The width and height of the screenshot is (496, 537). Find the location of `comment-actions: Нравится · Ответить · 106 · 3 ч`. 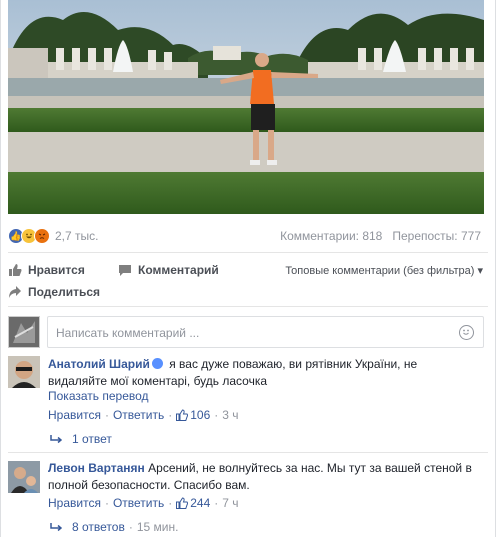

comment-actions: Нравится · Ответить · 106 · 3 ч is located at coordinates (143, 415).